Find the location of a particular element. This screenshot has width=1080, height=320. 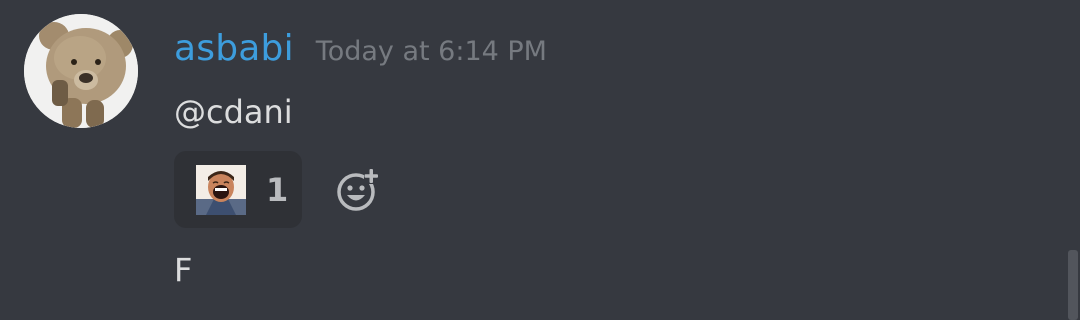

user-mention: @cdani is located at coordinates (233, 112).